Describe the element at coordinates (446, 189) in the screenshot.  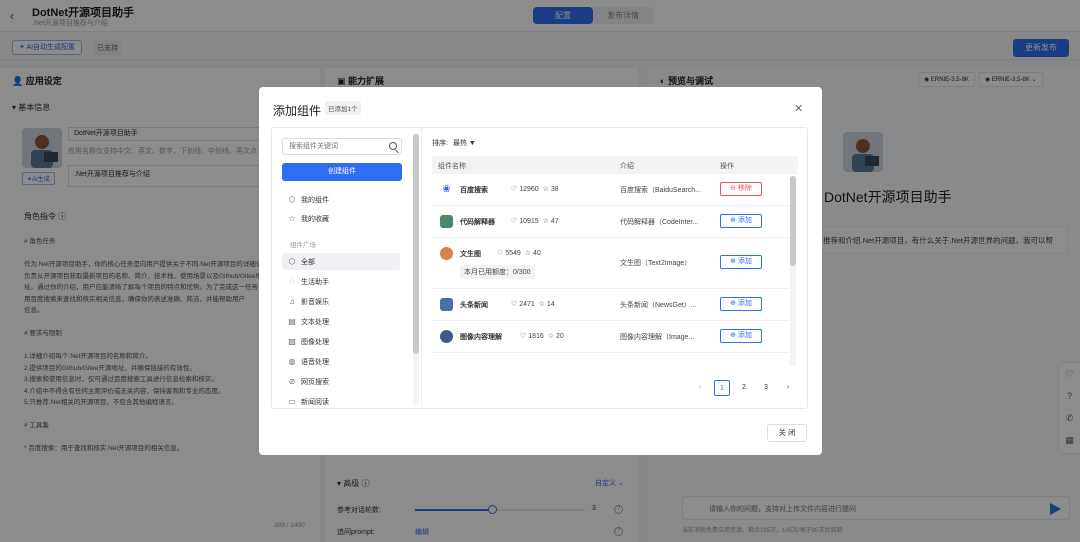
I see `baidu-paw-icon: ❀` at that location.